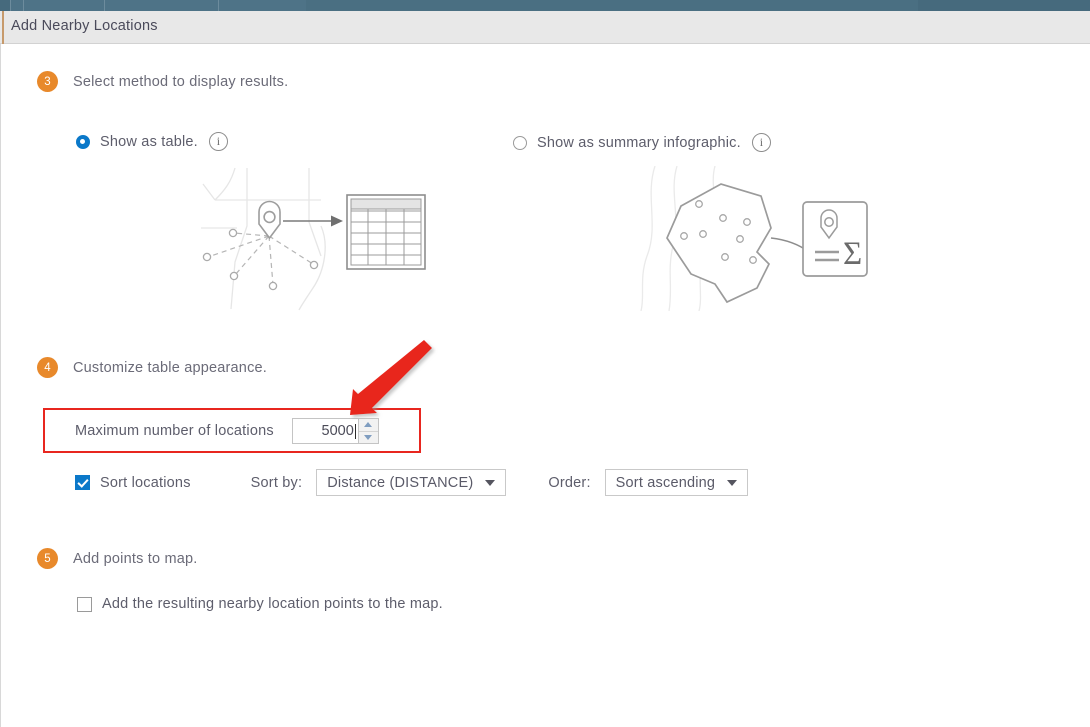 Image resolution: width=1090 pixels, height=727 pixels. Describe the element at coordinates (520, 142) in the screenshot. I see `radio-show-as-infographic` at that location.